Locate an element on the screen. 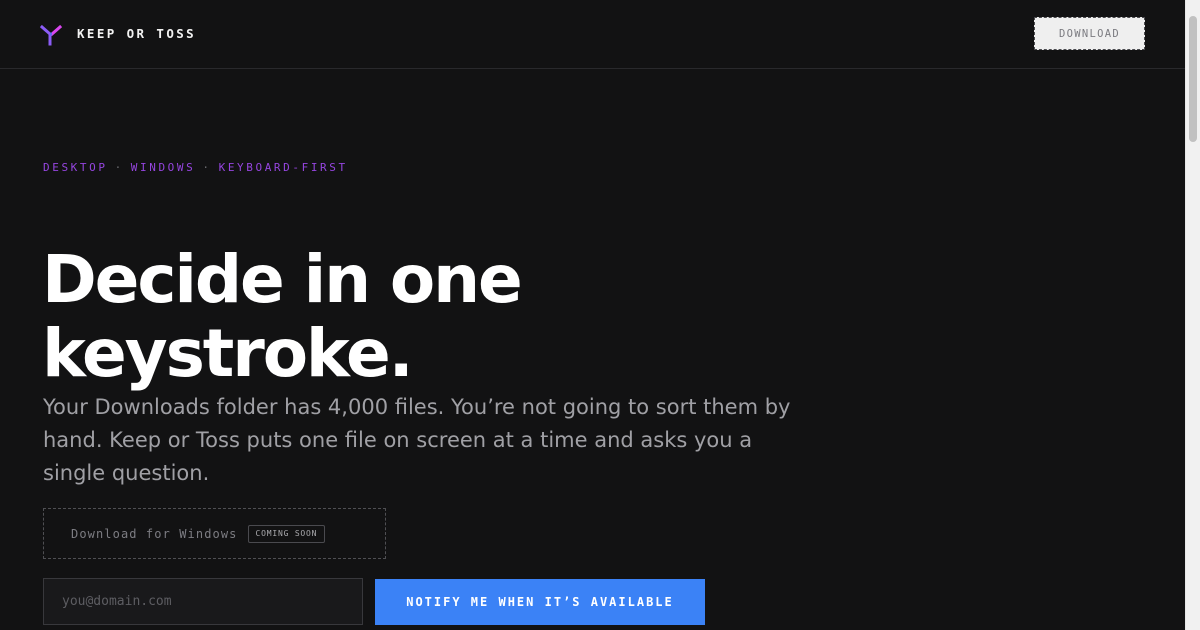 The width and height of the screenshot is (1200, 630). tag-windows: WINDOWS is located at coordinates (163, 167).